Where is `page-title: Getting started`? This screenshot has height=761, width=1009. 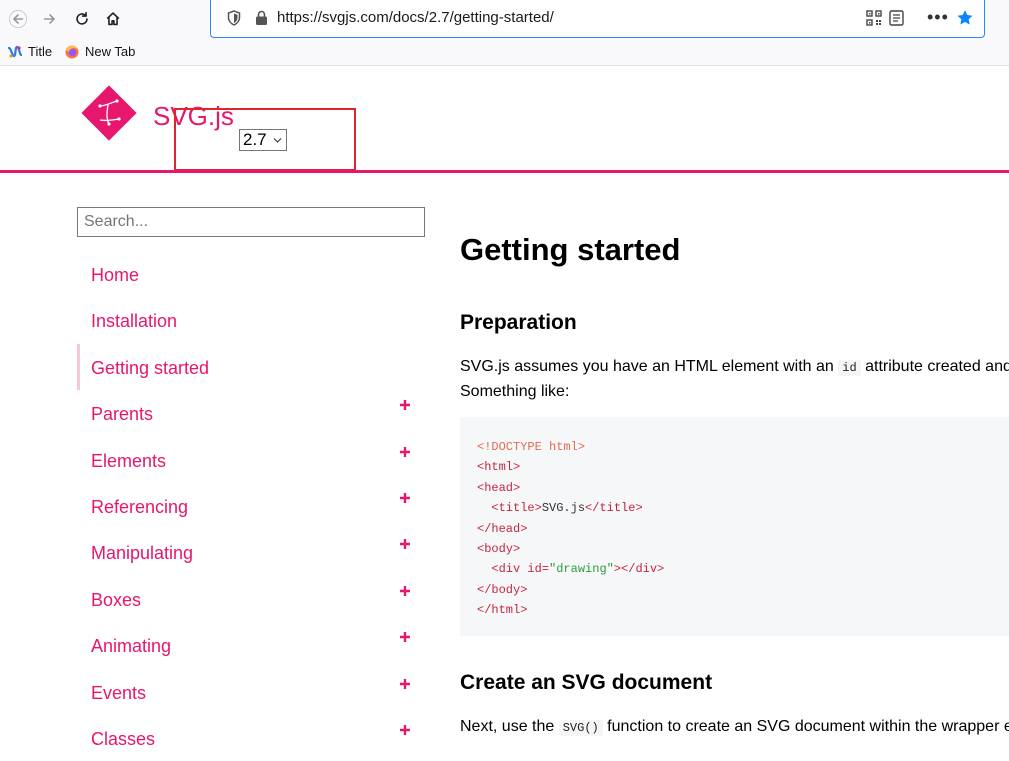 page-title: Getting started is located at coordinates (570, 249).